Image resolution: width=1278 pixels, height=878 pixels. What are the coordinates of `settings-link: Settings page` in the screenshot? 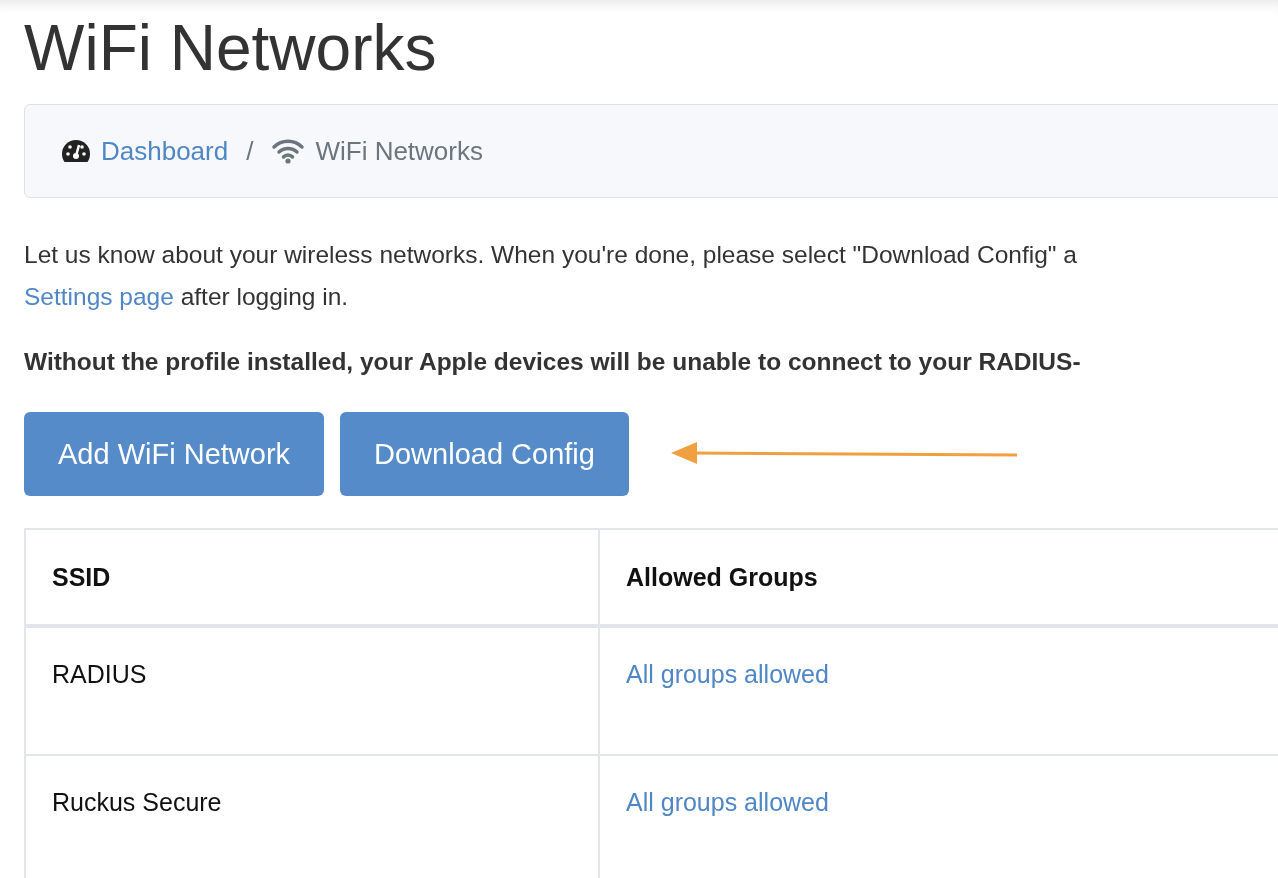 It's located at (99, 296).